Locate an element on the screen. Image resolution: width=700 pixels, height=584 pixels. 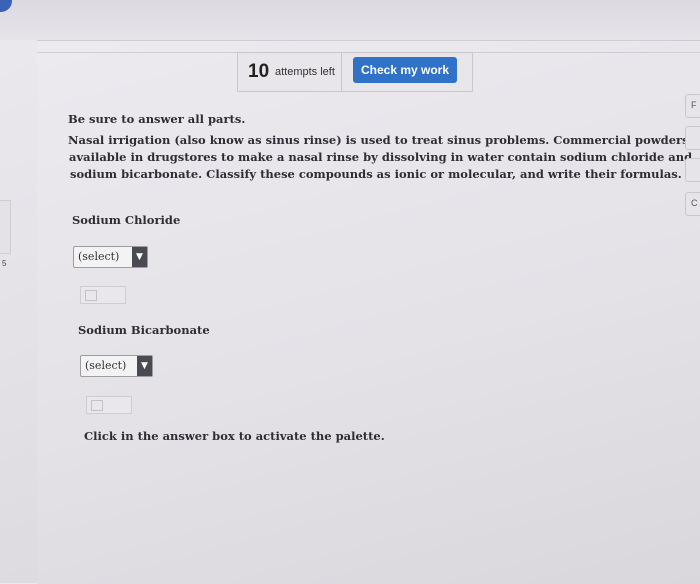
right-edge-letter: F is located at coordinates (694, 105).